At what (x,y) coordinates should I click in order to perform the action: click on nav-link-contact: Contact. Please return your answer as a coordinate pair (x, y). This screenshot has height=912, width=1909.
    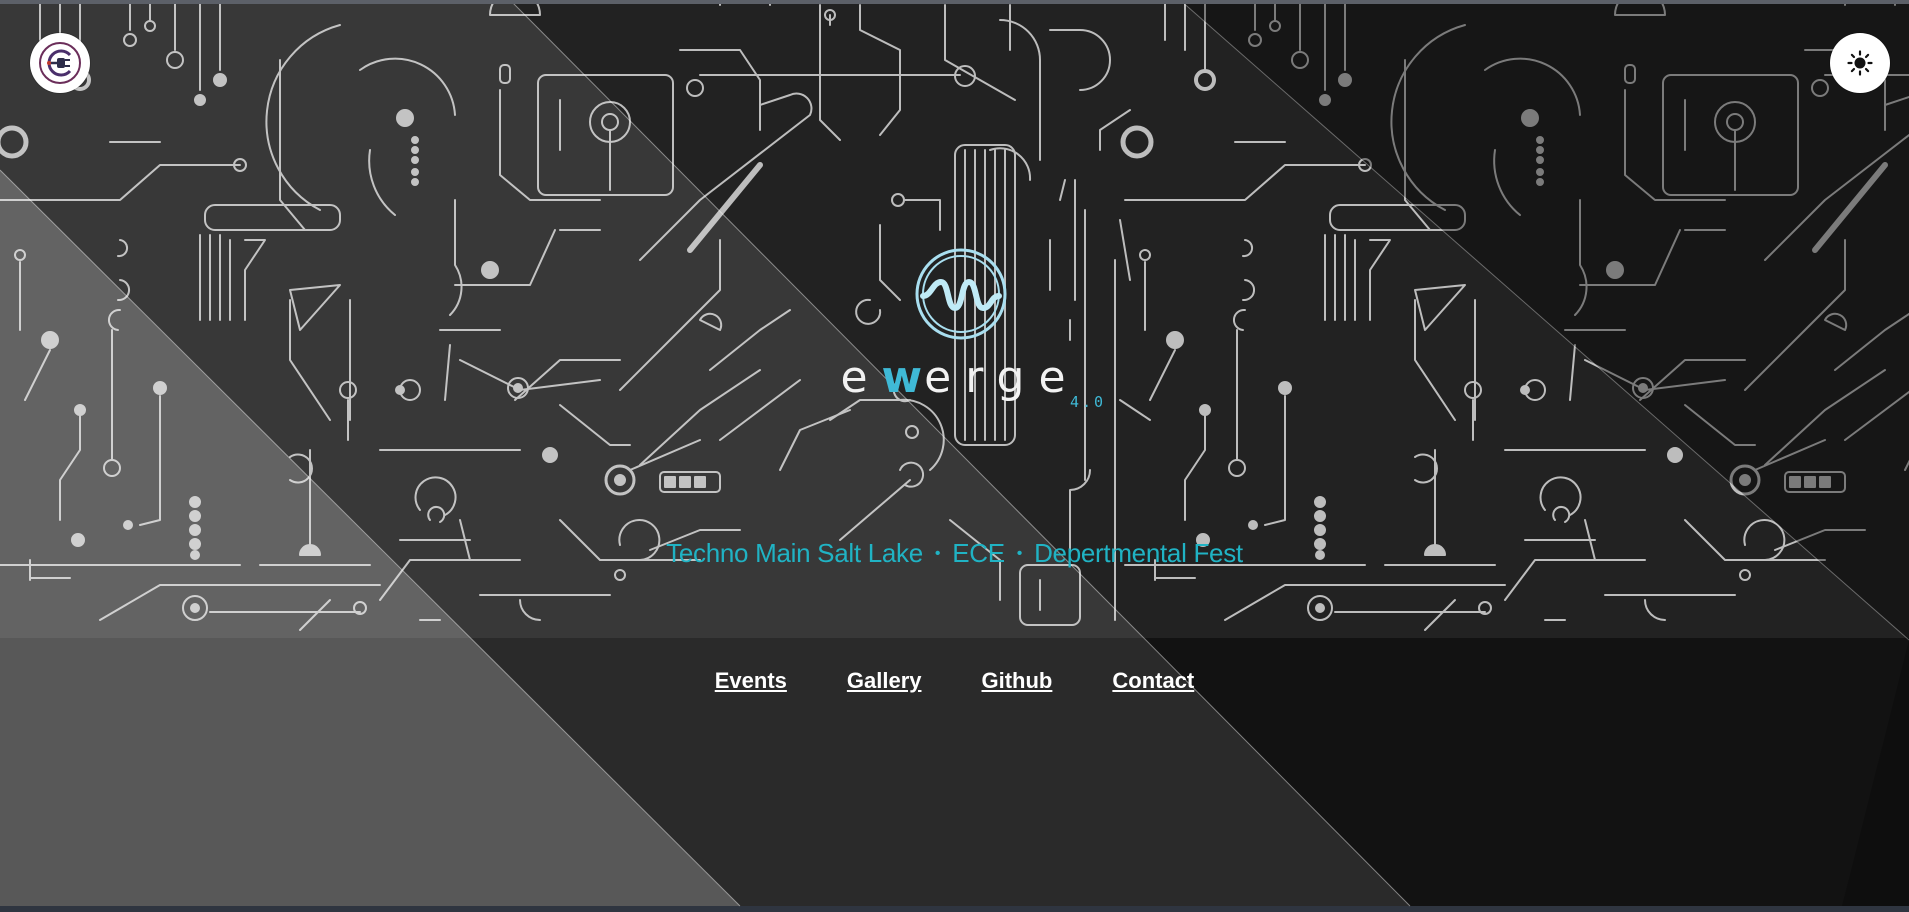
    Looking at the image, I should click on (1153, 681).